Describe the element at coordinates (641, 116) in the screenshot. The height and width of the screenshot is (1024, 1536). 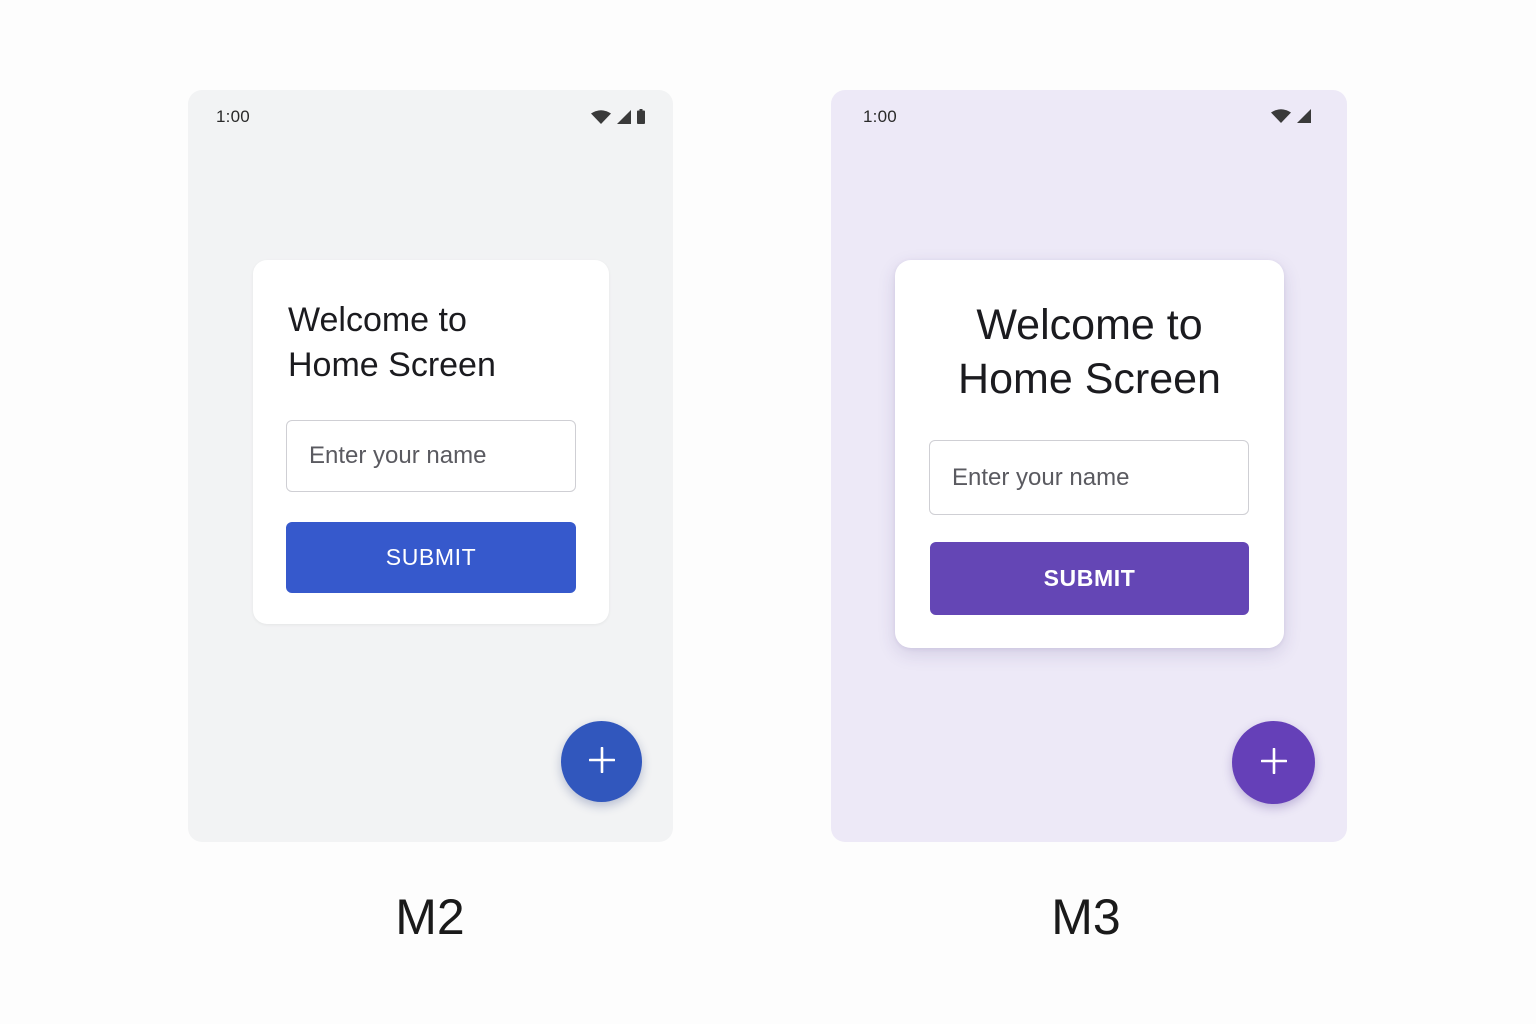
I see `battery-icon` at that location.